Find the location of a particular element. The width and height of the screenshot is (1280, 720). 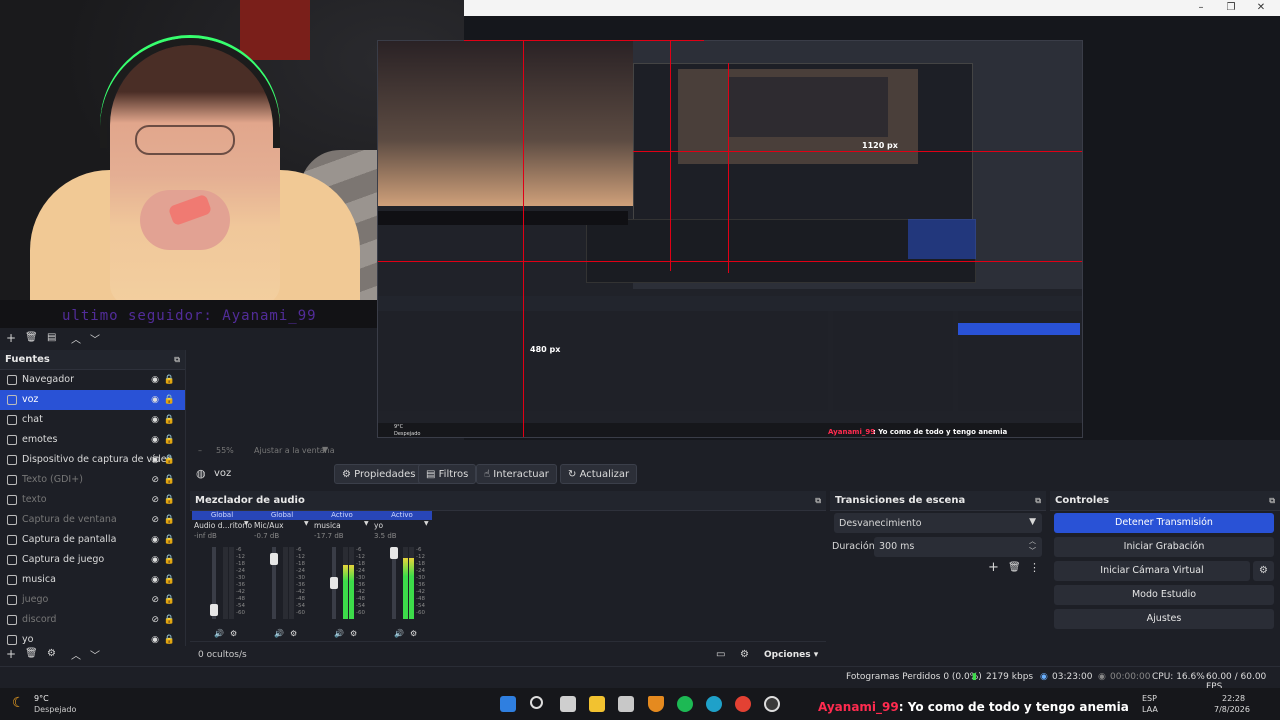

start-virtual-camera-button: Iniciar Cámara Virtual is located at coordinates (1152, 571).